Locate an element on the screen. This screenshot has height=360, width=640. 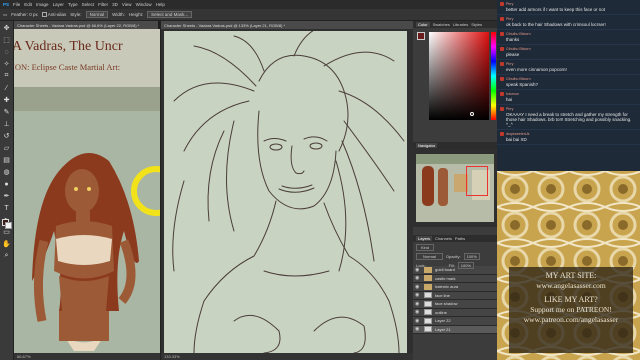
blur-tool-icon: ◍ is located at coordinates (7, 172).